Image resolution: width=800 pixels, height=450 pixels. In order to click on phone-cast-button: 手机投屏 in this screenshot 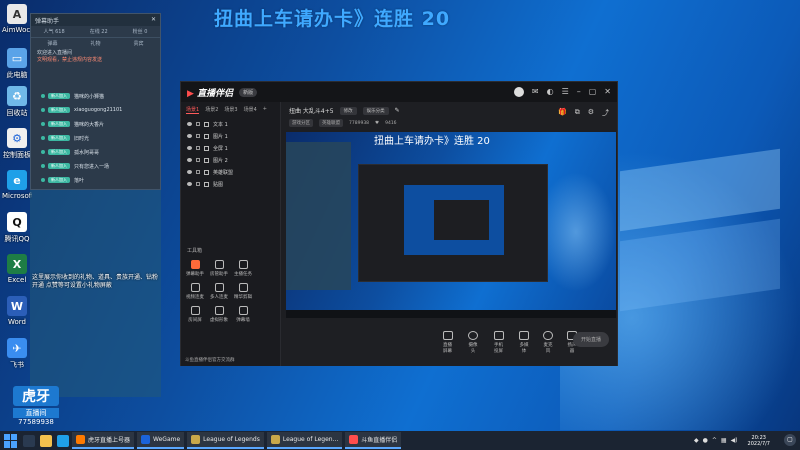, I will do `click(498, 342)`.